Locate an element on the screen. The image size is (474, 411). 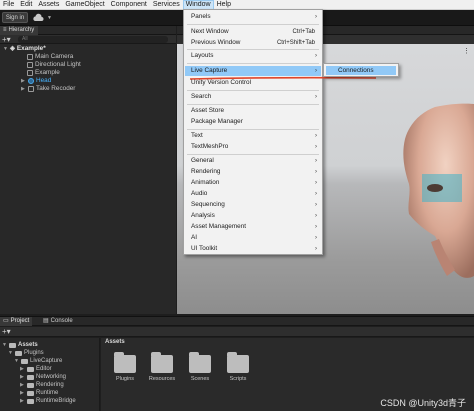
hierarchy-item: Main Camera is located at coordinates (50, 57).